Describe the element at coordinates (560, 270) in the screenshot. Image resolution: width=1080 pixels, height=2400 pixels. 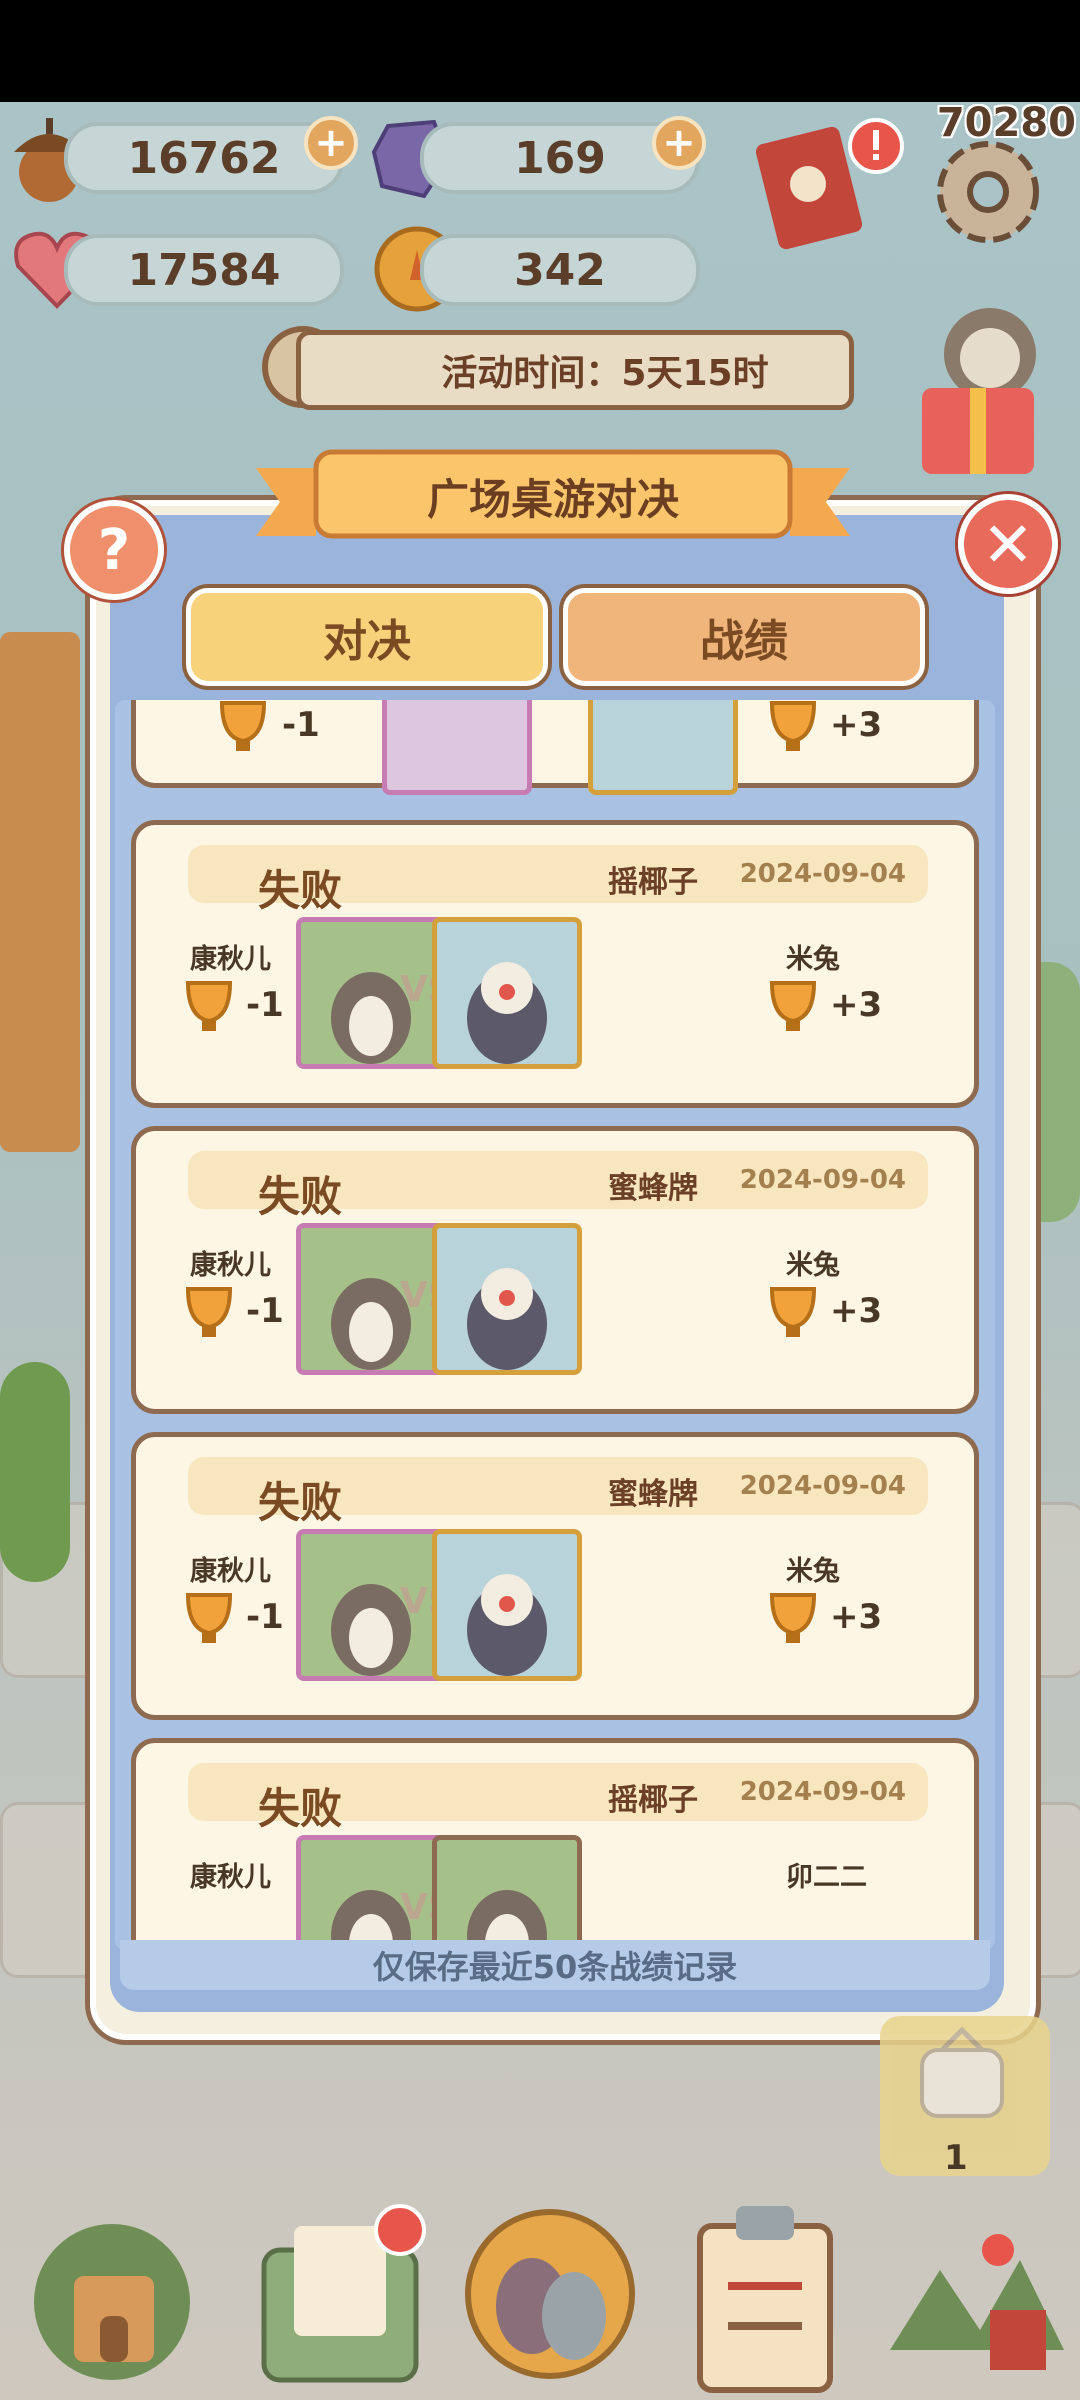
I see `coin-counter: 342` at that location.